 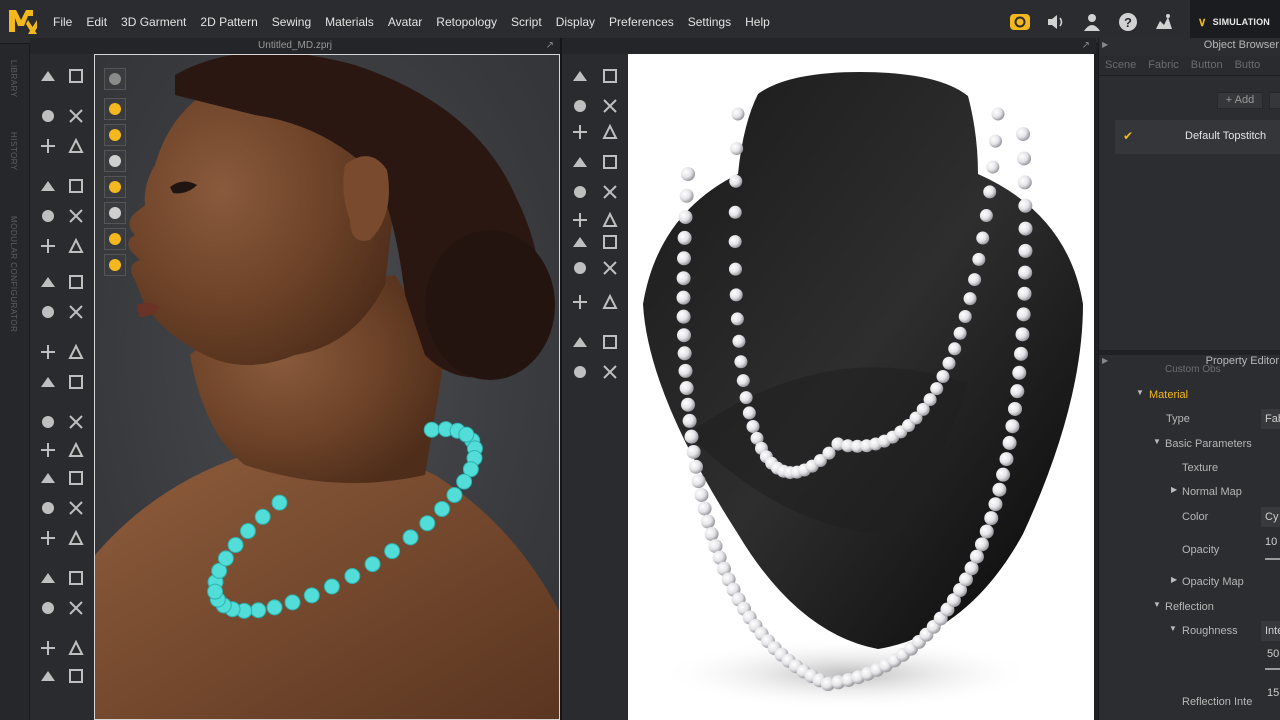 What do you see at coordinates (1189, 607) in the screenshot?
I see `prop-reflection: ▼ Reflection` at bounding box center [1189, 607].